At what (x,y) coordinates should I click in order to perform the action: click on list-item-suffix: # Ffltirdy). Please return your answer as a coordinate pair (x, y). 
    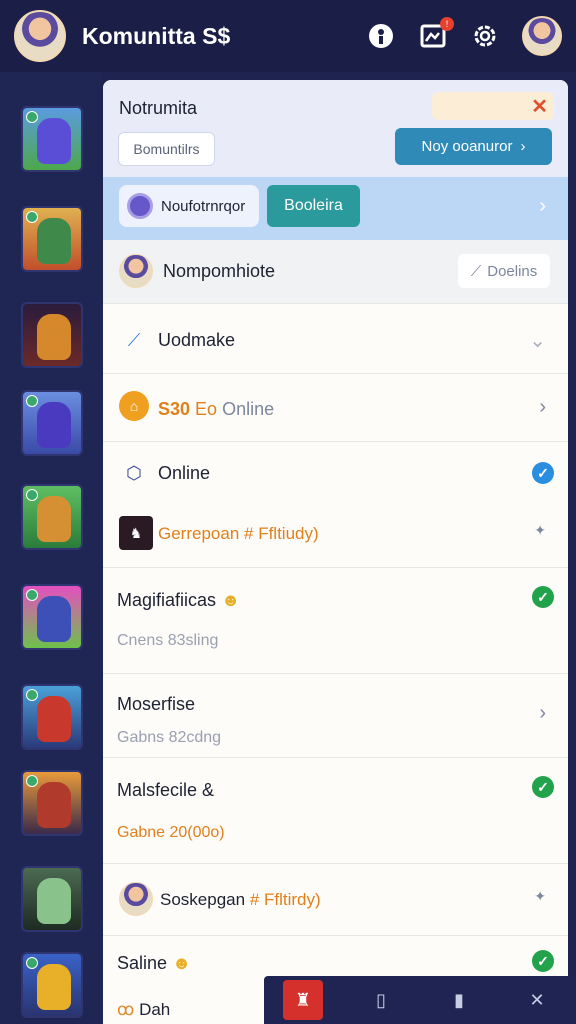
    Looking at the image, I should click on (285, 899).